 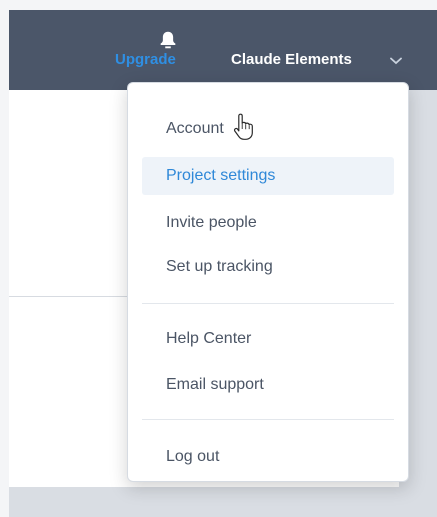 I want to click on menu-item-set-up-tracking: Set up tracking, so click(x=268, y=267).